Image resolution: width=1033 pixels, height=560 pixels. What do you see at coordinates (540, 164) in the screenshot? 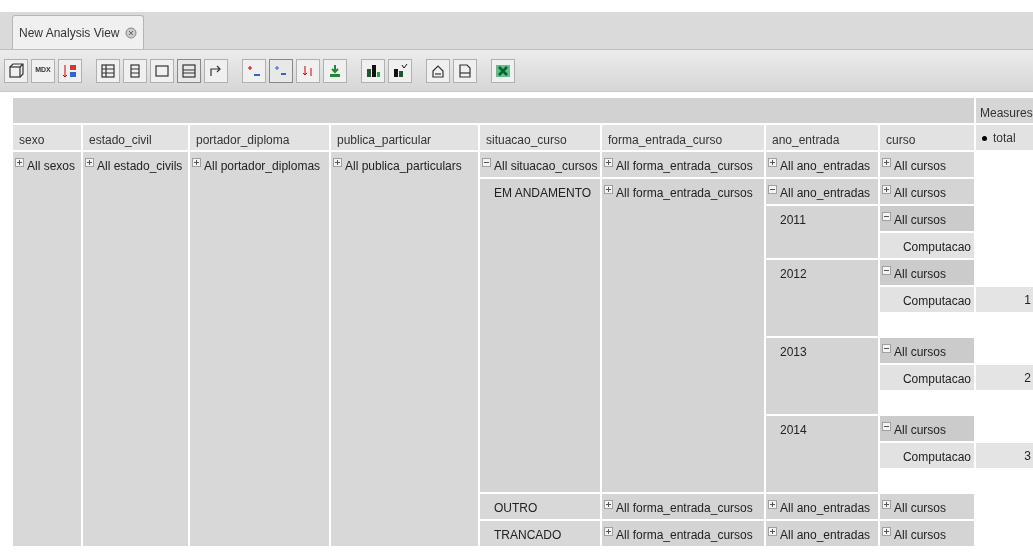
I see `member-cell: All situacao_cursos` at bounding box center [540, 164].